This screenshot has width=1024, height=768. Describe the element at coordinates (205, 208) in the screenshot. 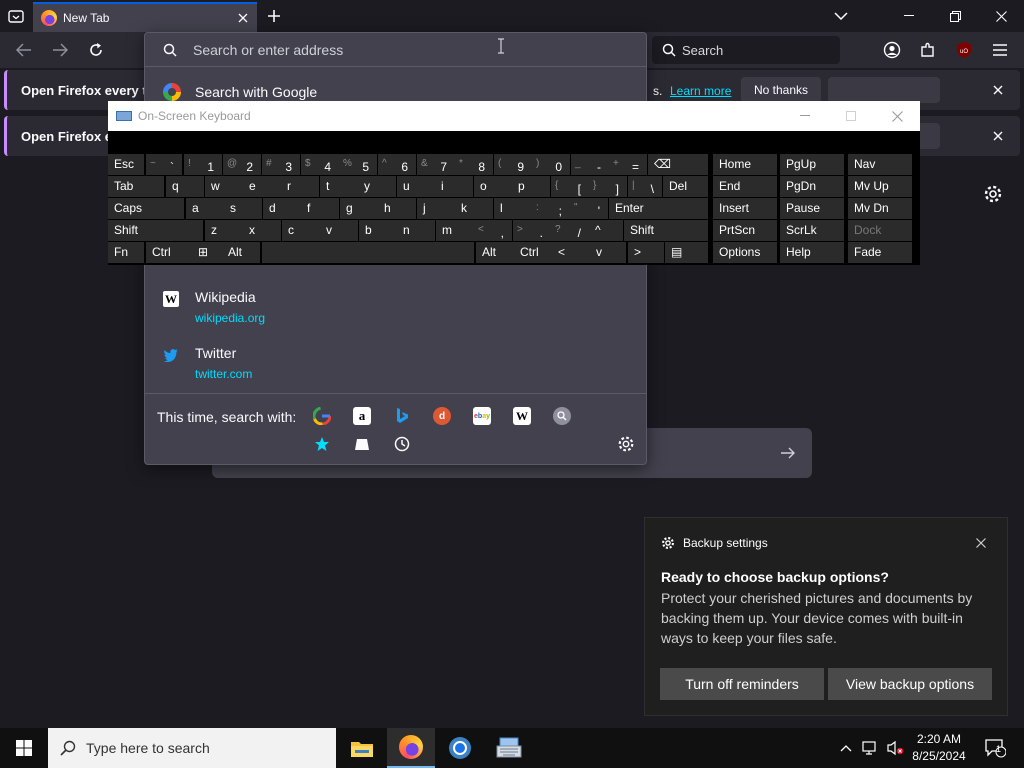

I see `osk-key-a: a` at that location.